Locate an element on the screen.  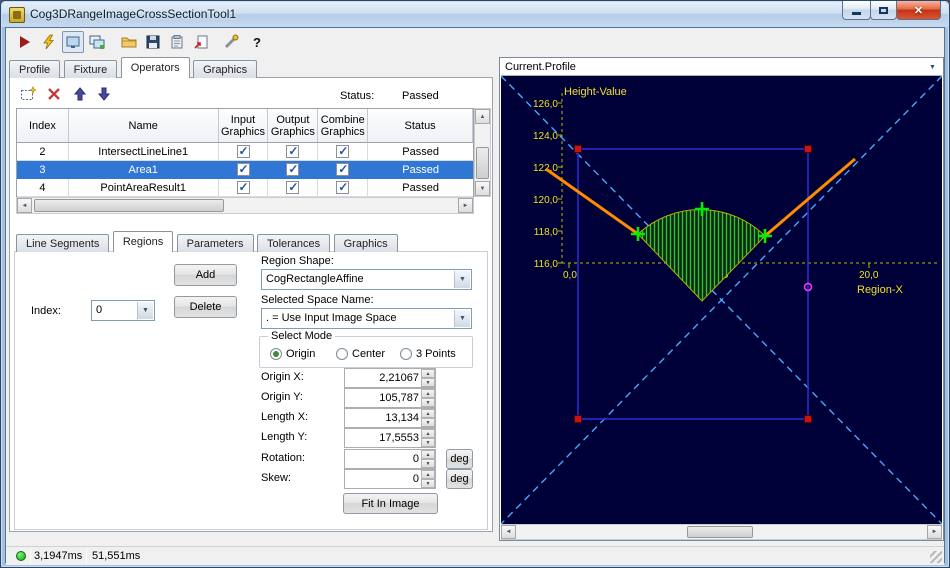
space-name-dropdown: . = Use Input Image Space ▼ is located at coordinates (366, 318).